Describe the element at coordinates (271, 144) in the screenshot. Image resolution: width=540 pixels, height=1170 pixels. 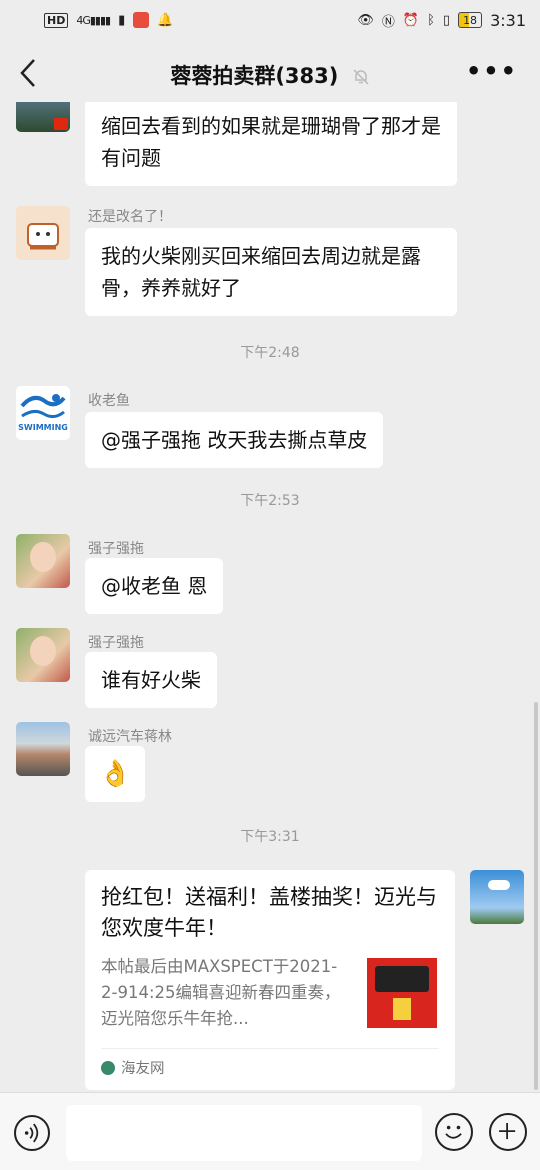
I see `message-bubble: 缩回去看到的如果就是珊瑚骨了那才是有问题` at that location.